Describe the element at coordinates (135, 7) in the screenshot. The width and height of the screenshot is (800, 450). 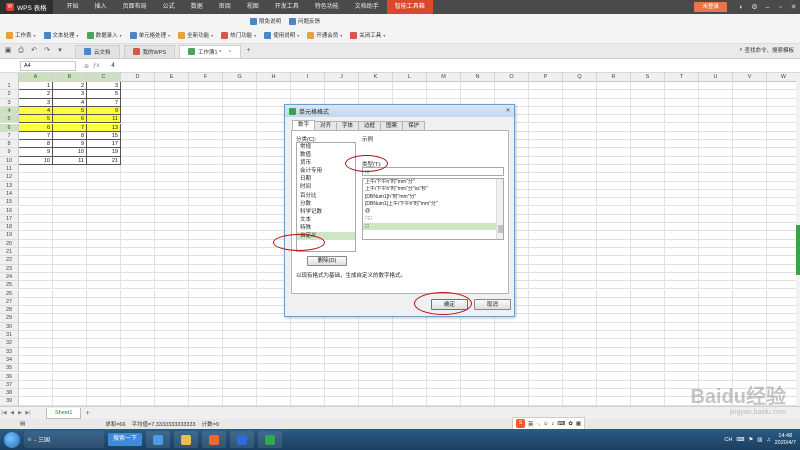
I see `menu-item: 页面布局` at that location.